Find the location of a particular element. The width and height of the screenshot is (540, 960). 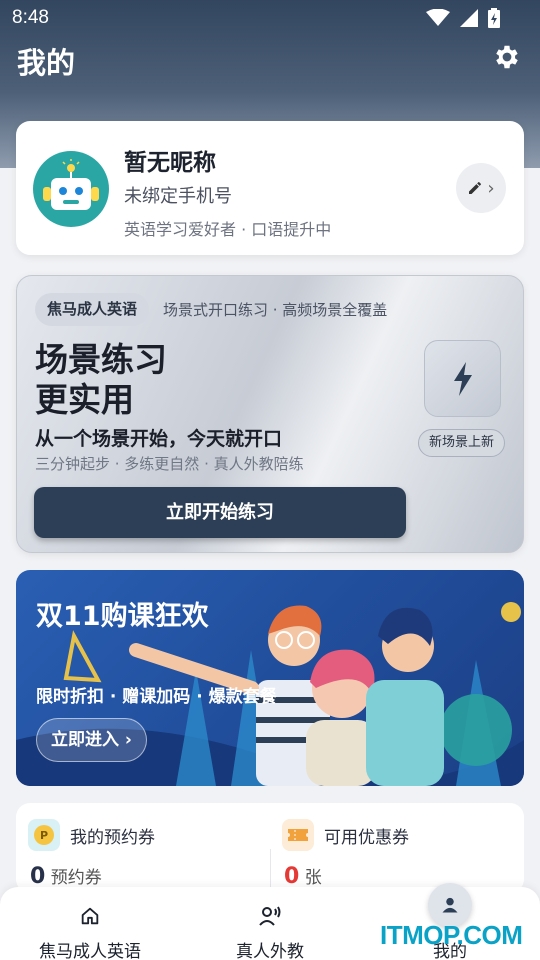

tab-teachers: 真人外教 is located at coordinates (270, 923).